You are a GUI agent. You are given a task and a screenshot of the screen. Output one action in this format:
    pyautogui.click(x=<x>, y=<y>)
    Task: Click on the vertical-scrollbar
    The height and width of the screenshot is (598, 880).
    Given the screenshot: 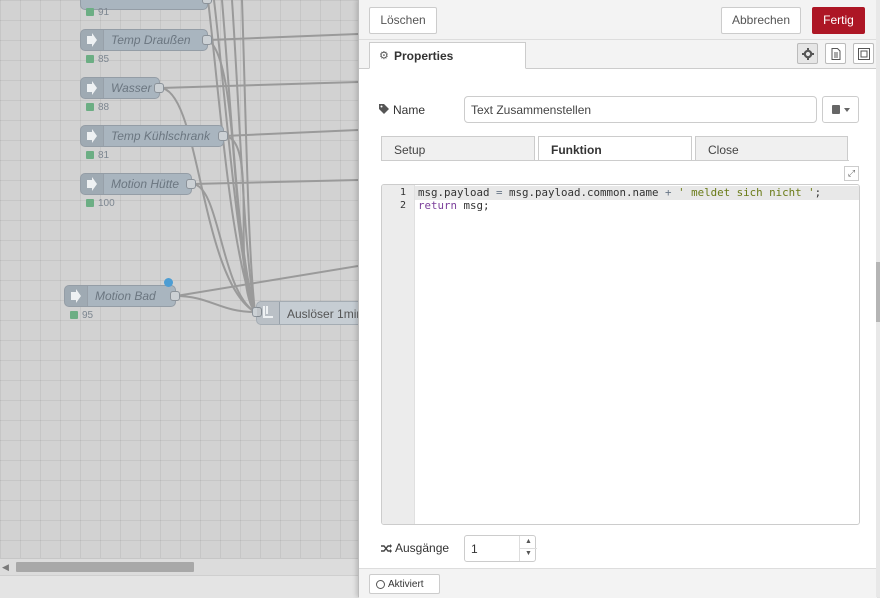 What is the action you would take?
    pyautogui.click(x=878, y=298)
    